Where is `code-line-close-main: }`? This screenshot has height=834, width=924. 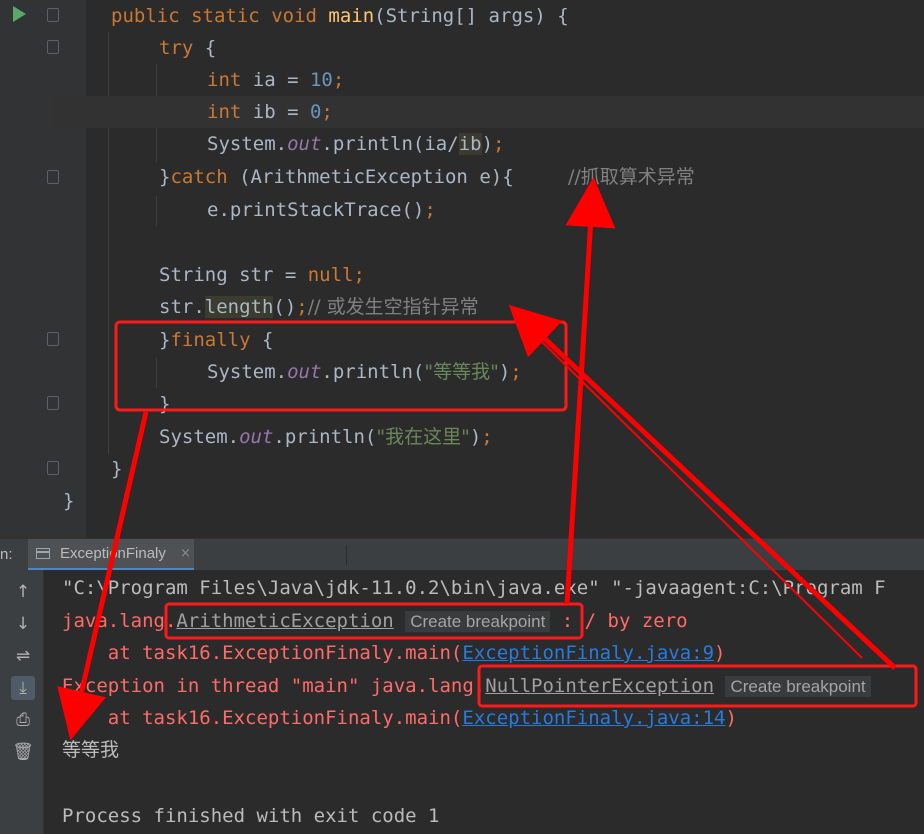
code-line-close-main: } is located at coordinates (116, 469).